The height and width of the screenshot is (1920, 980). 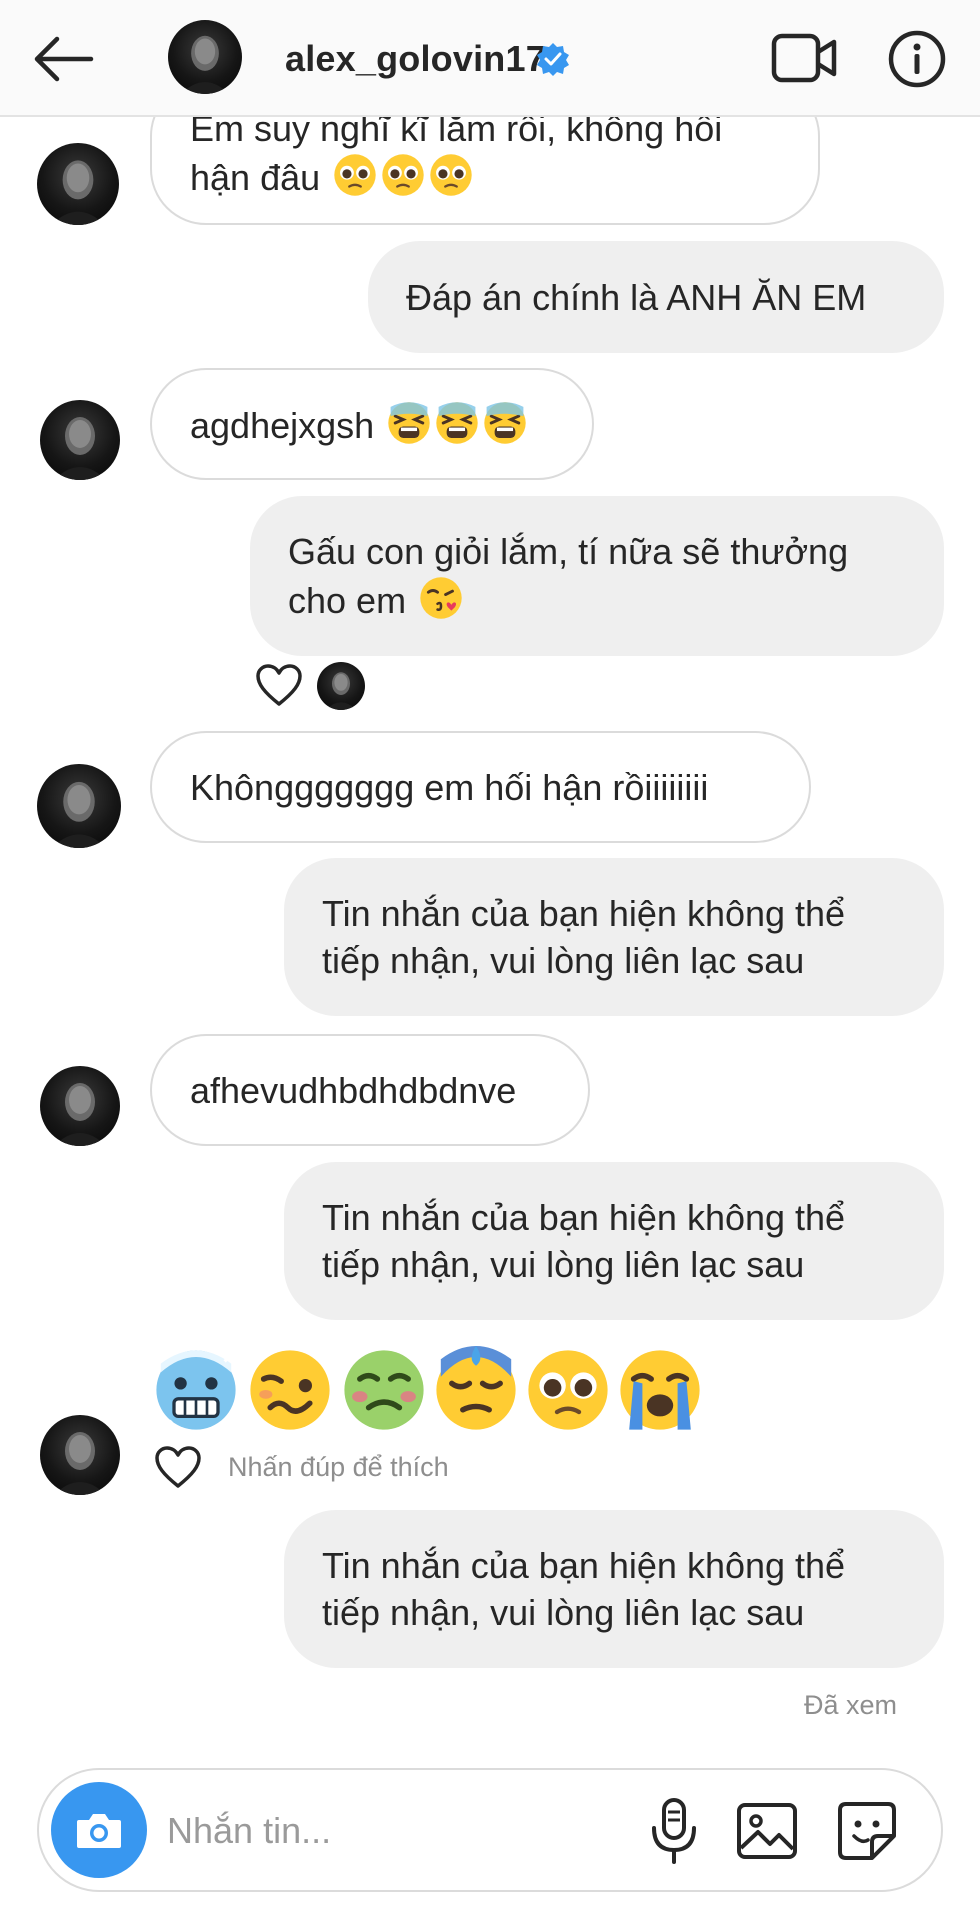 I want to click on chat-username: alex_golovin17, so click(x=415, y=59).